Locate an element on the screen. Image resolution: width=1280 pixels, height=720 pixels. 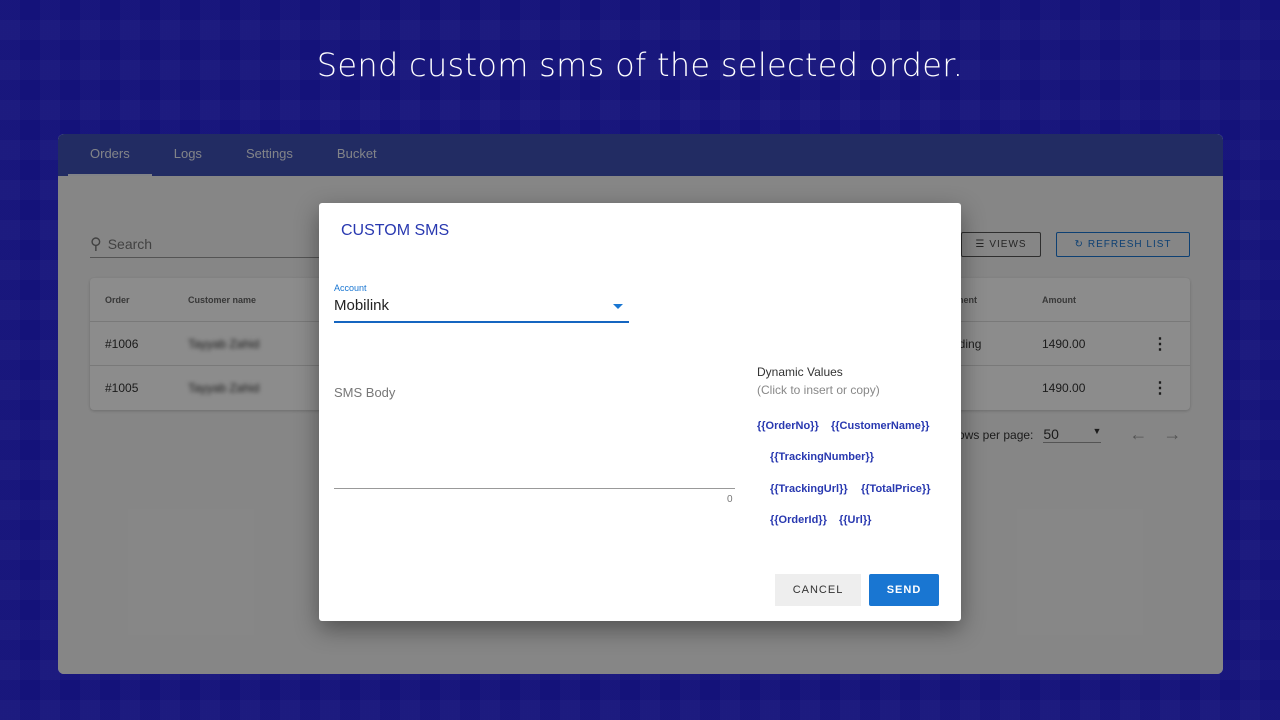
cancel-button: CANCEL is located at coordinates (818, 590).